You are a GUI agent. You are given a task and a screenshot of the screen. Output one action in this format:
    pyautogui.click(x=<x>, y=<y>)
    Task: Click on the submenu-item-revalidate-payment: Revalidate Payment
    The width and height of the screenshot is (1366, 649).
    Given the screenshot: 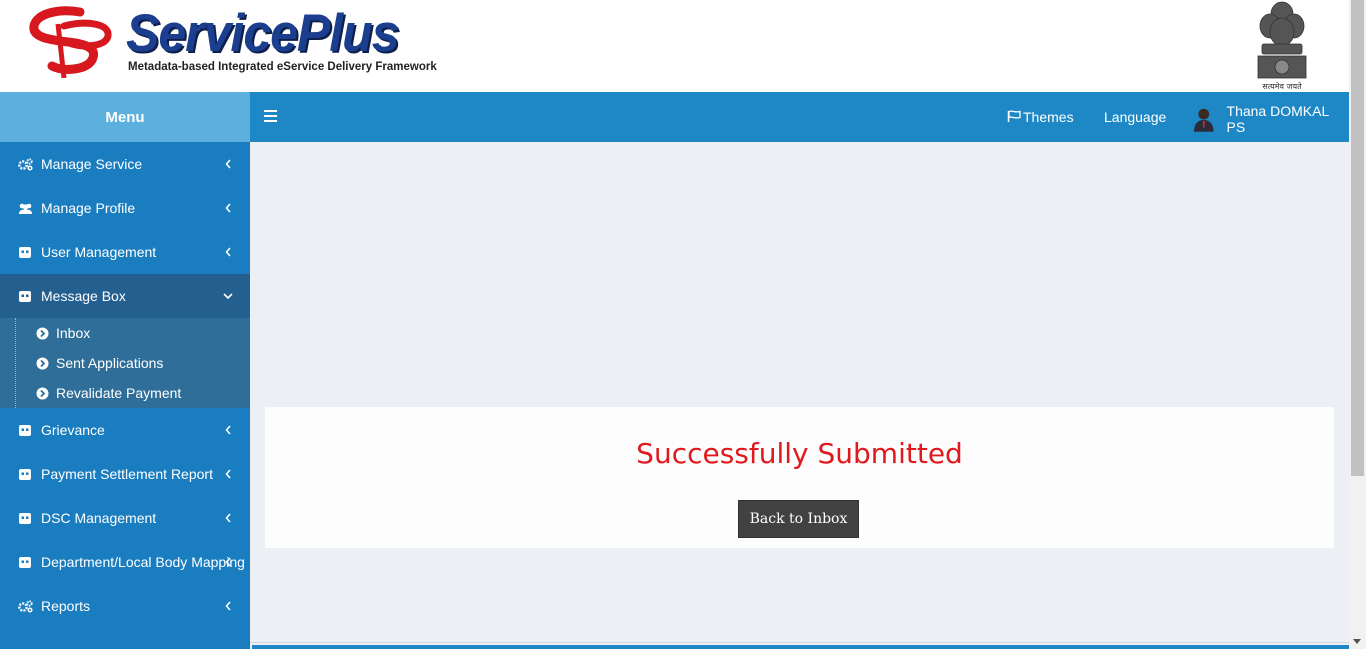 What is the action you would take?
    pyautogui.click(x=125, y=393)
    